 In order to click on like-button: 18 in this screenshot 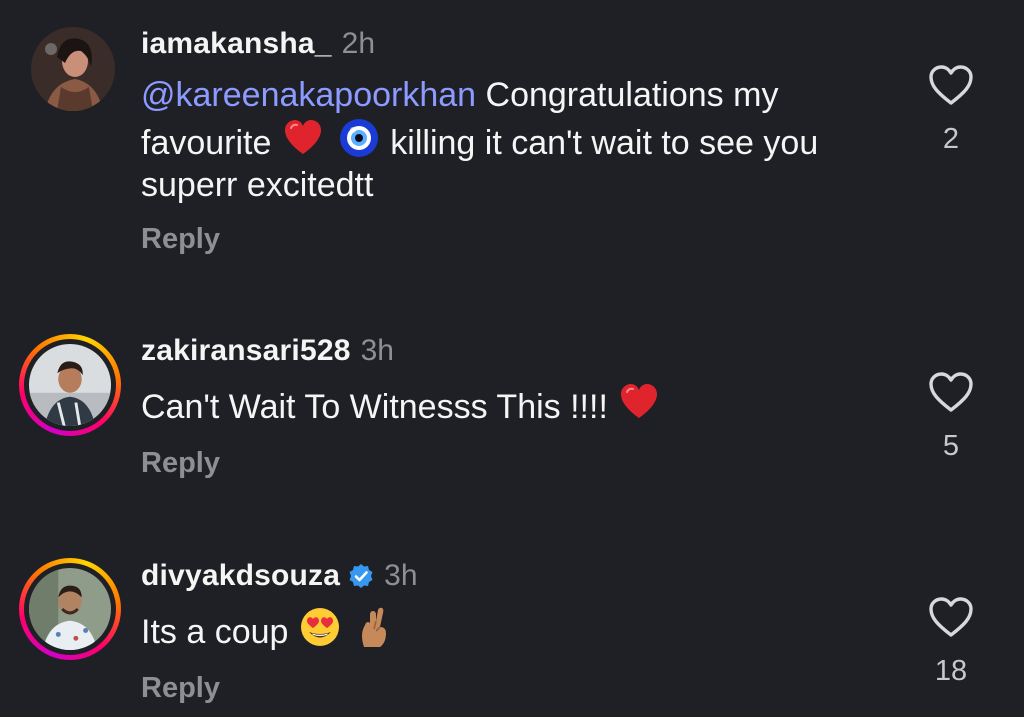, I will do `click(951, 642)`.